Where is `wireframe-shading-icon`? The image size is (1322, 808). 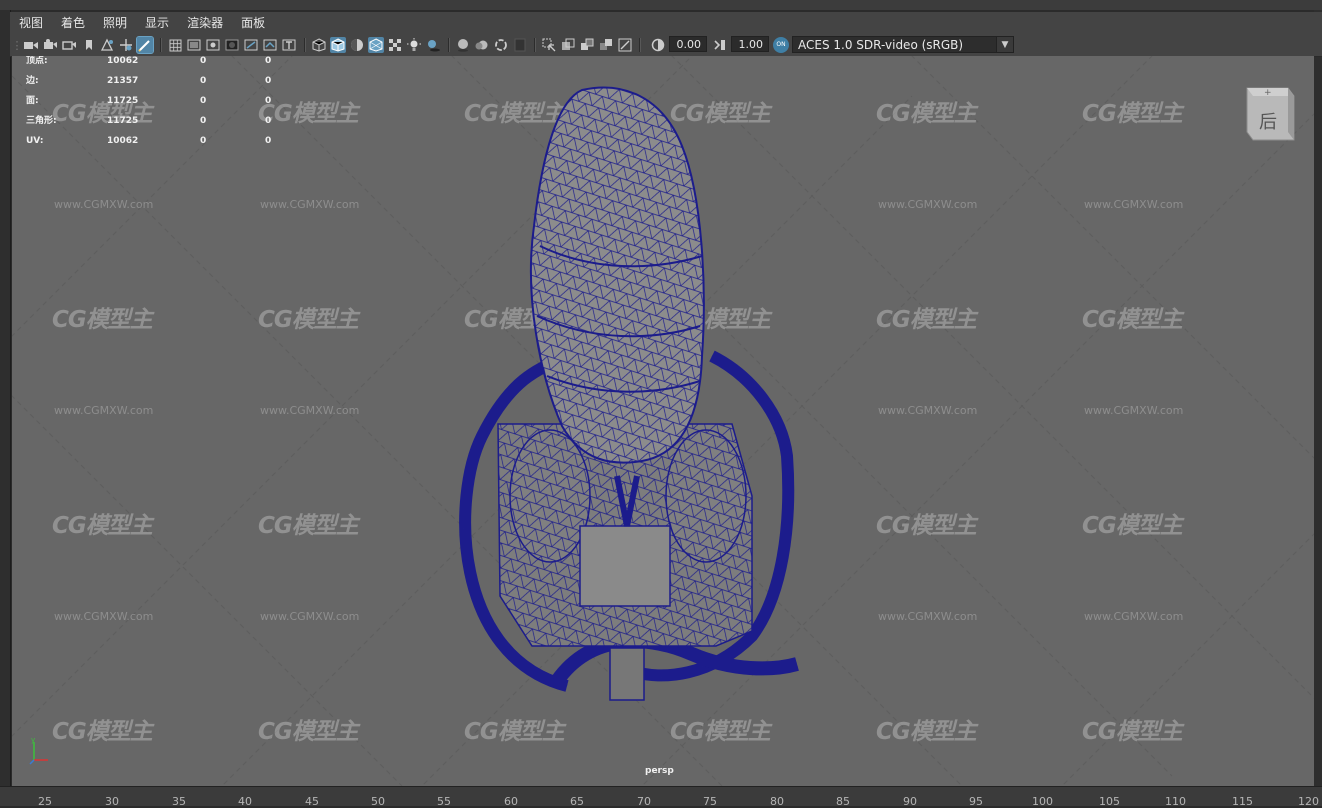
wireframe-shading-icon is located at coordinates (319, 45).